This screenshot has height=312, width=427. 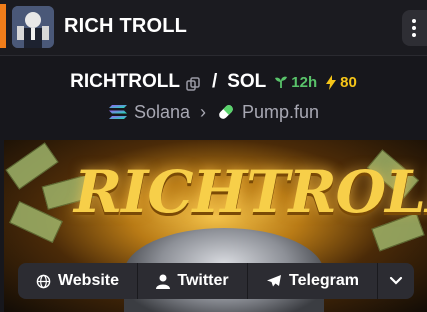 I want to click on token-name: RICH TROLL, so click(x=126, y=26).